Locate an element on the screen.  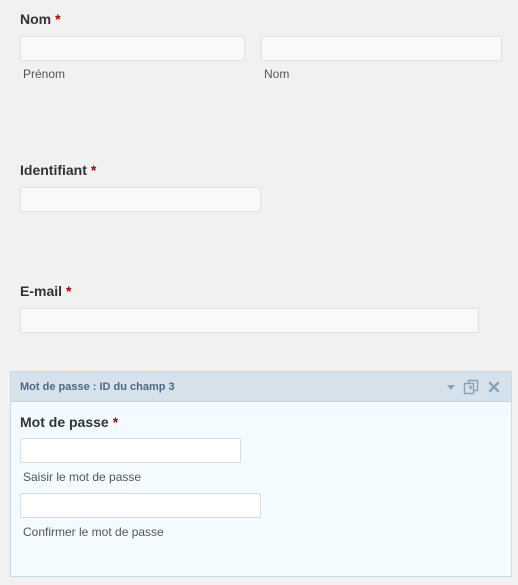
username-label-text: Identifiant is located at coordinates (53, 170).